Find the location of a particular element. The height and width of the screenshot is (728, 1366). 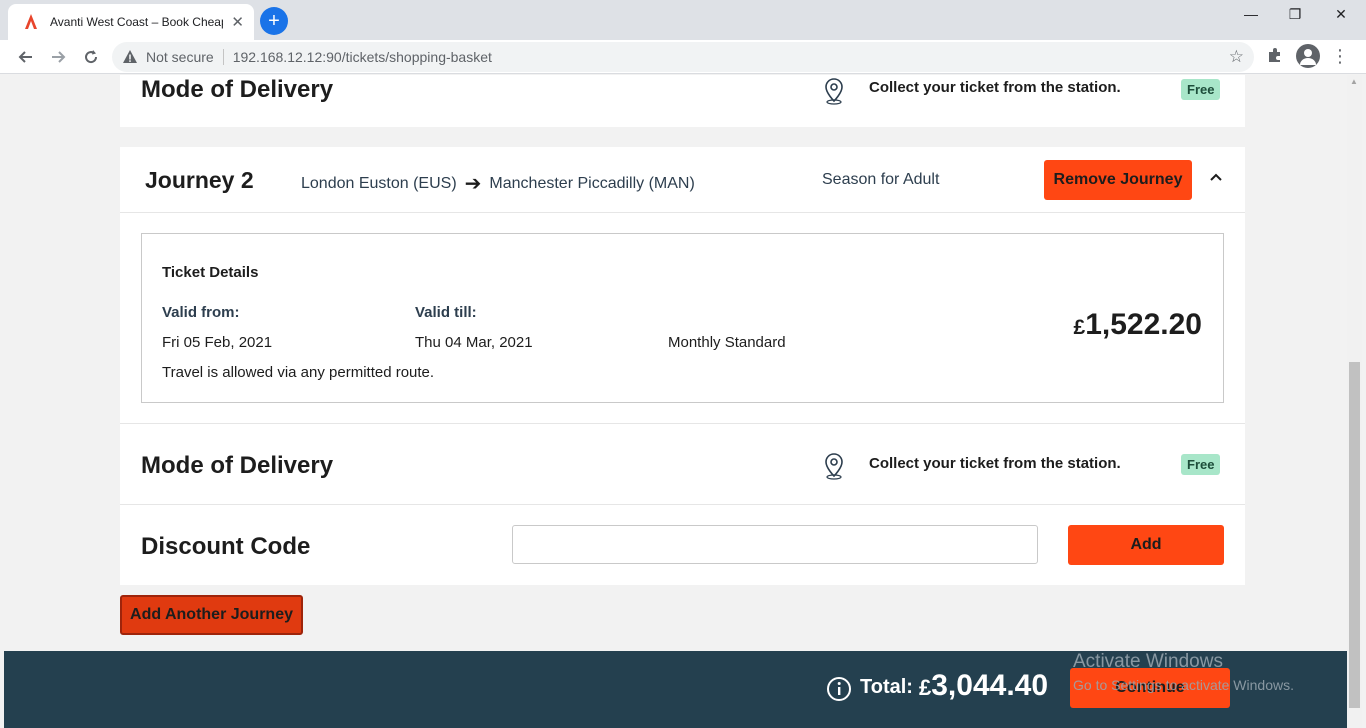

minimize-button: — is located at coordinates (1251, 14).